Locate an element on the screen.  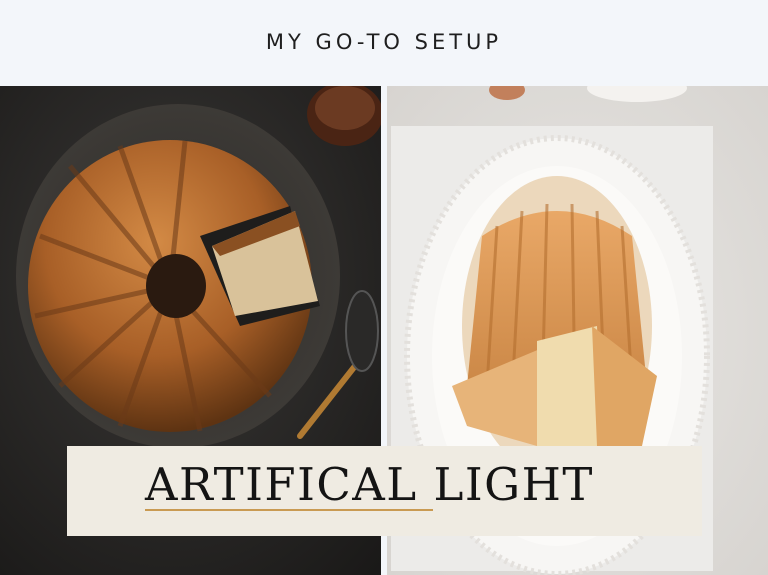
banner-title: ARTIFICAL LIGHT is located at coordinates (369, 484).